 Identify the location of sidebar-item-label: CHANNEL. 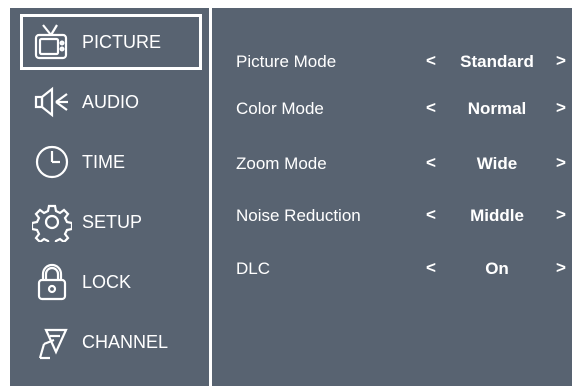
(125, 341).